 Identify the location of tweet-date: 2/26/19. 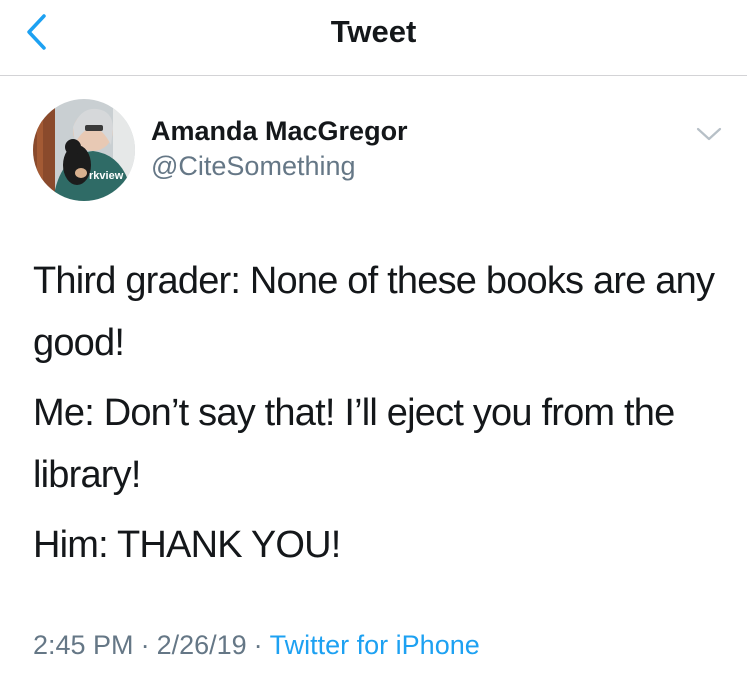
(201, 645).